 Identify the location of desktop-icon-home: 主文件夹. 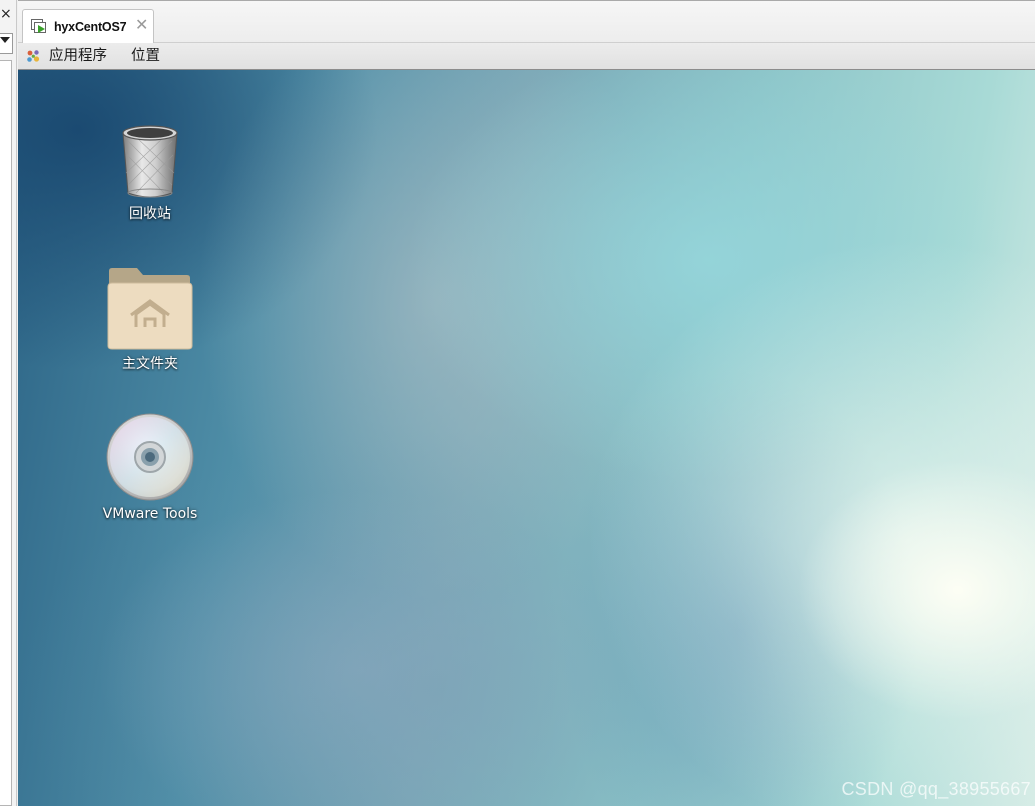
(150, 320).